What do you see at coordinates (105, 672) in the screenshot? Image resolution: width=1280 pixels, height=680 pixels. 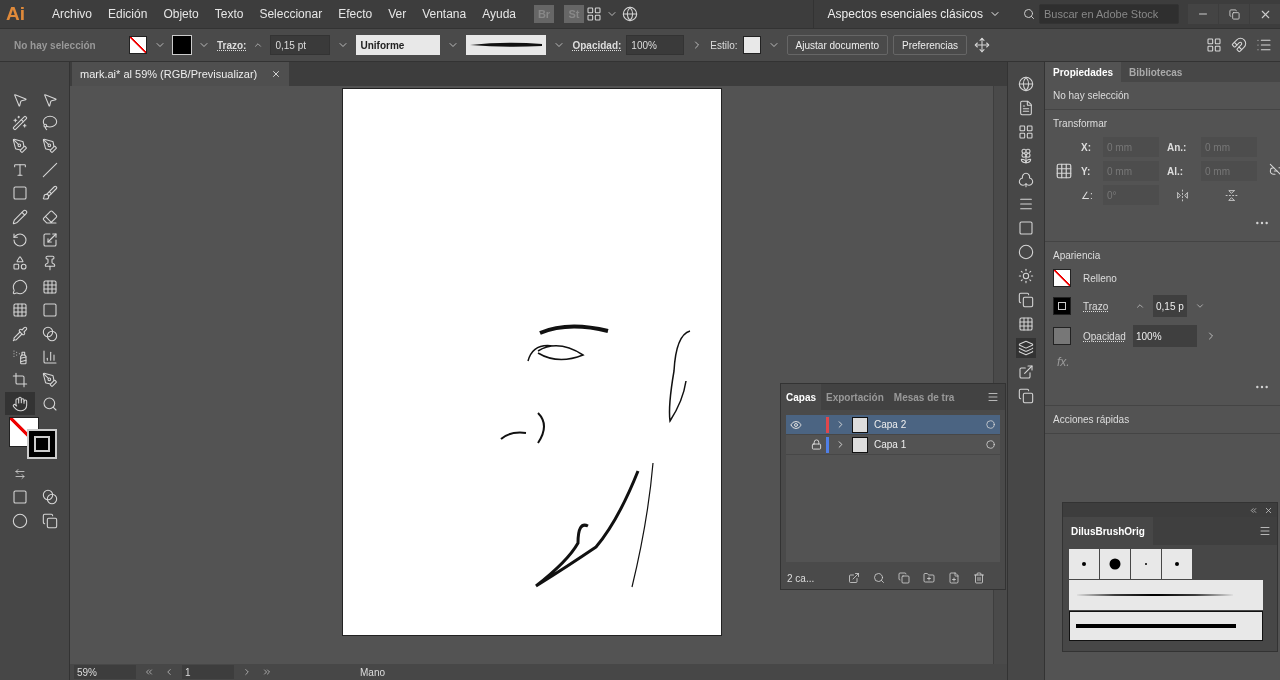 I see `zoom-field: 59%` at bounding box center [105, 672].